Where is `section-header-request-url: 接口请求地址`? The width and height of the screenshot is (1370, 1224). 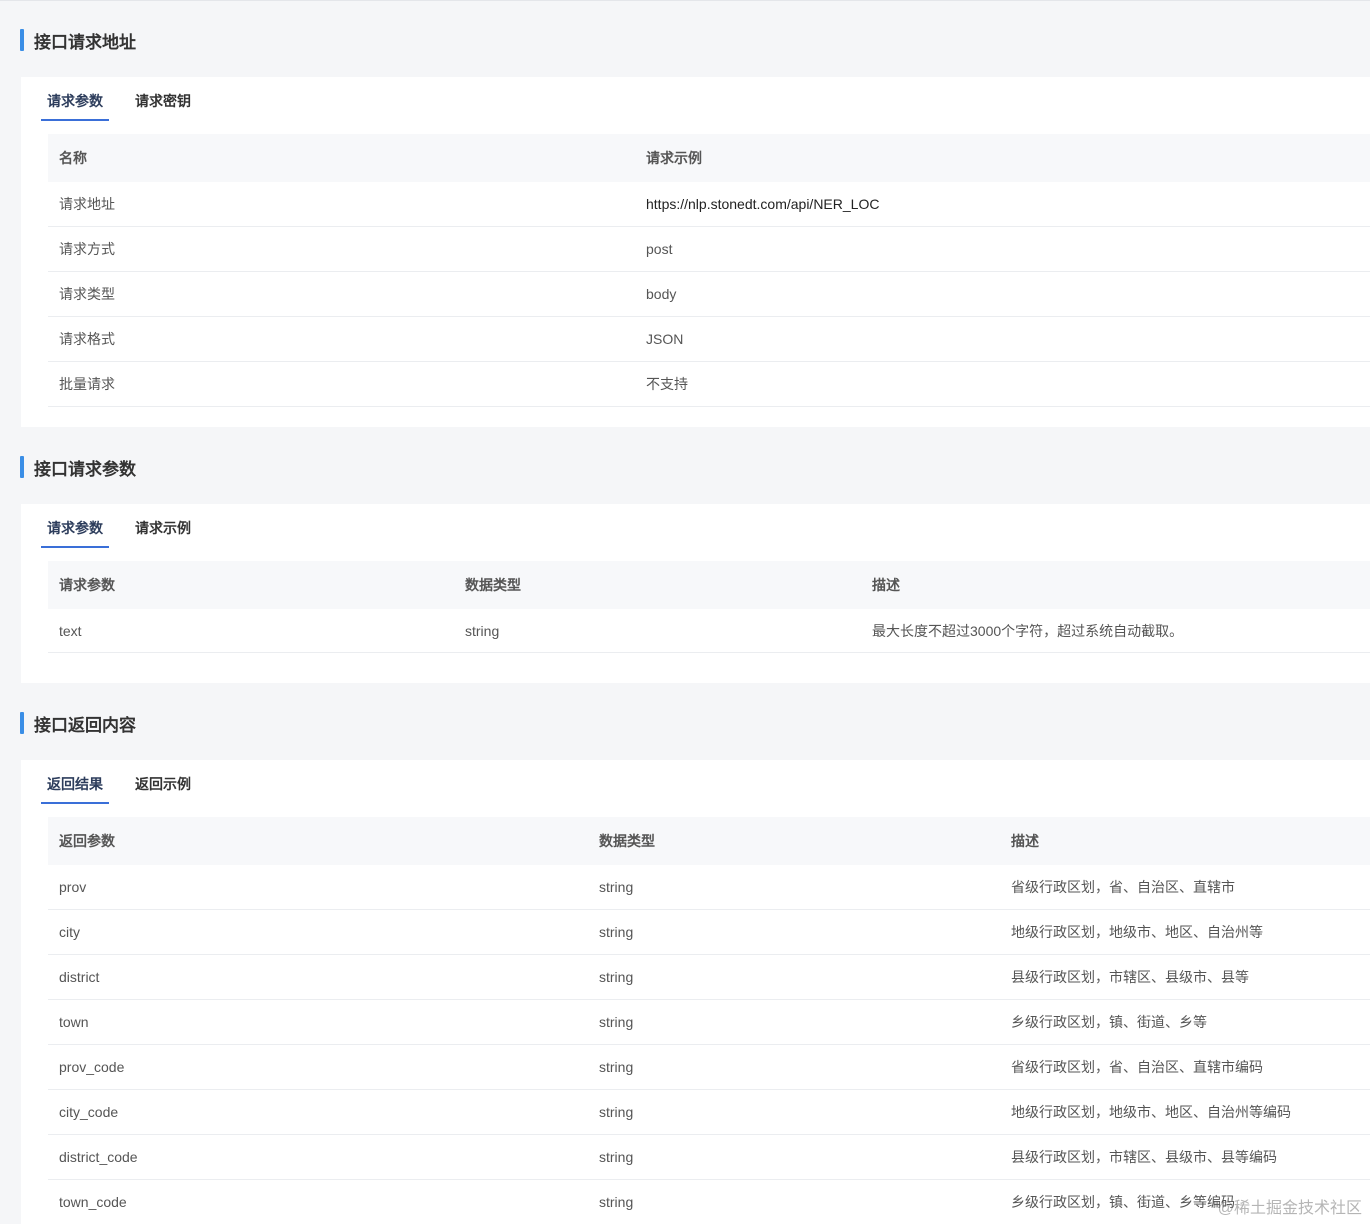
section-header-request-url: 接口请求地址 is located at coordinates (78, 40).